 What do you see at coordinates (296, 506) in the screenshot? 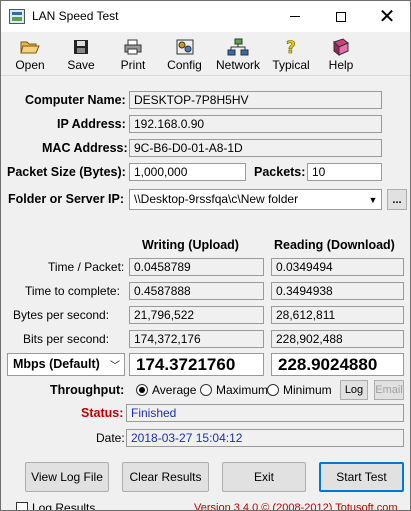
I see `version-text: Version 3.4.0 © (2008-2012) Totusoft.com` at bounding box center [296, 506].